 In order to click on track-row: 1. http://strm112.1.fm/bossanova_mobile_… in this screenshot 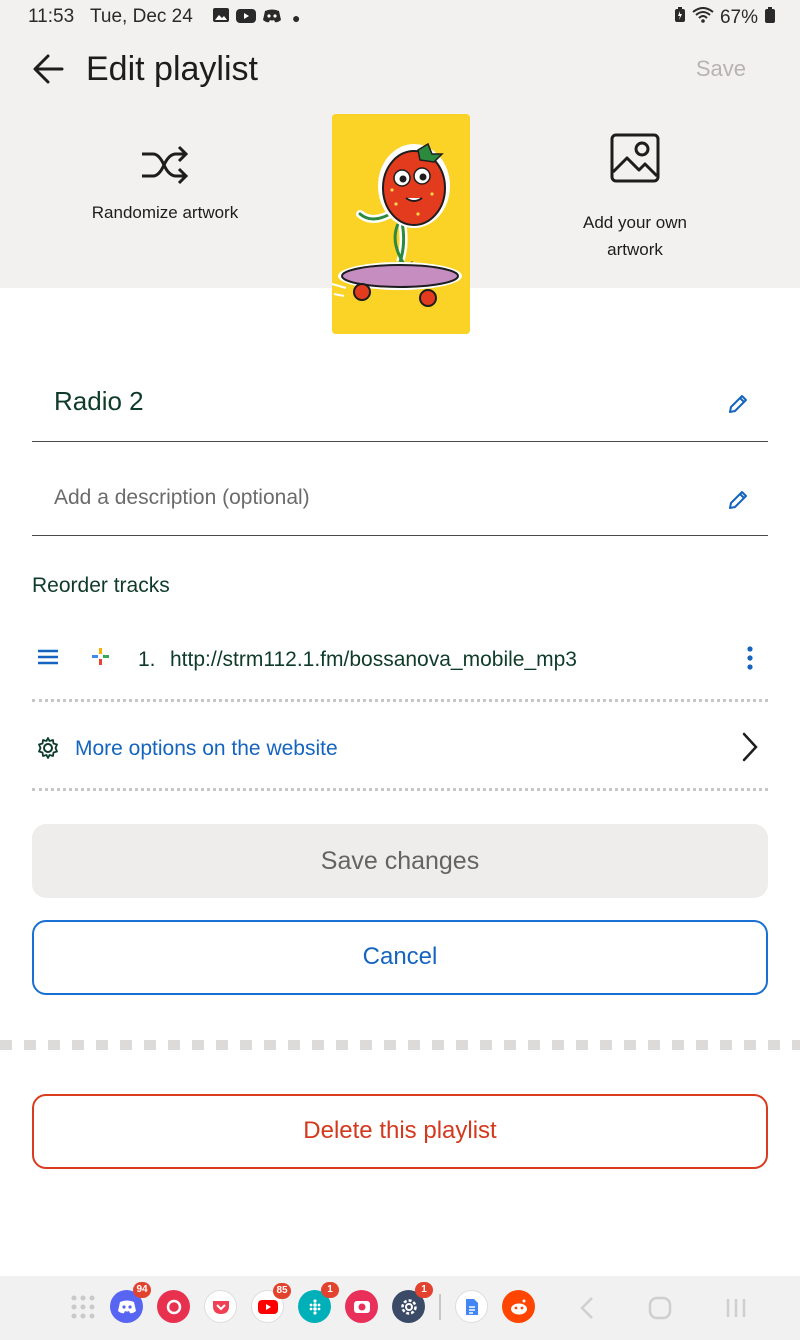, I will do `click(400, 660)`.